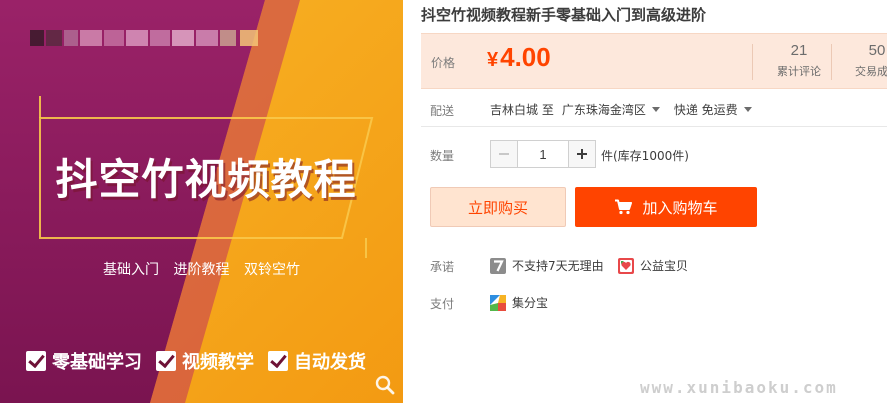 This screenshot has height=403, width=887. What do you see at coordinates (564, 15) in the screenshot?
I see `product-title: 抖空竹视频教程新手零基础入门到高级进阶` at bounding box center [564, 15].